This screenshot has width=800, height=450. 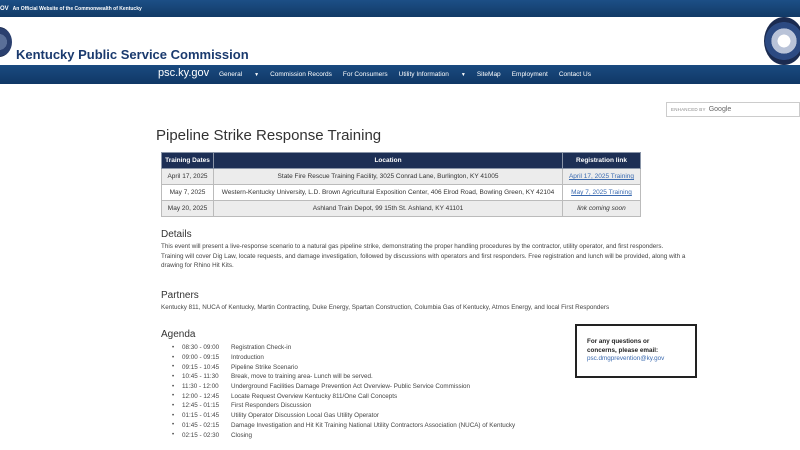 What do you see at coordinates (782, 41) in the screenshot?
I see `psc-seal-icon` at bounding box center [782, 41].